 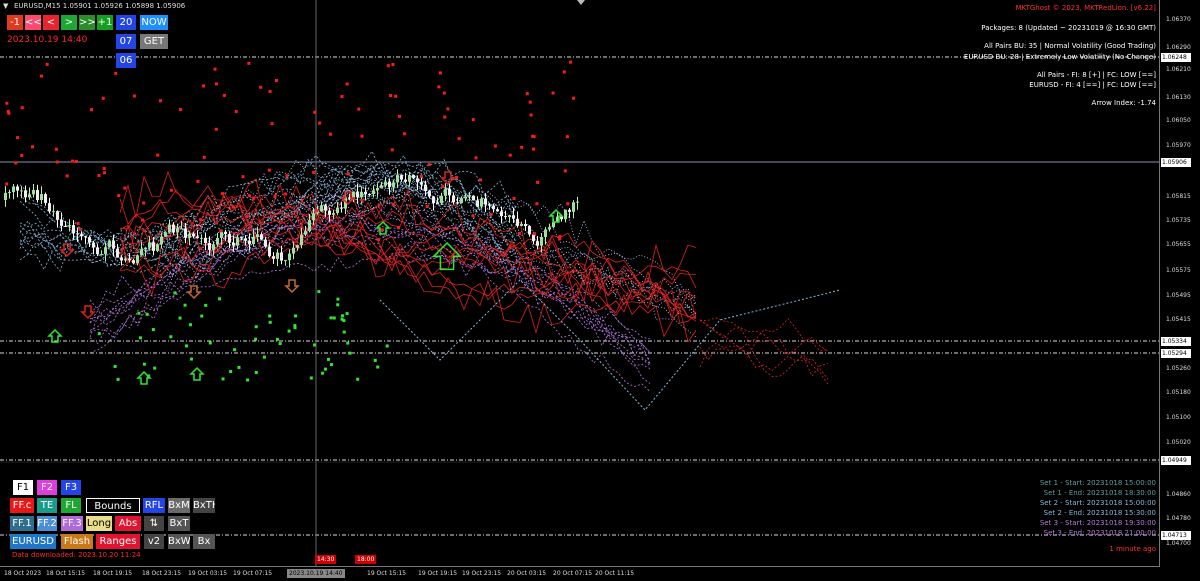 I want to click on ranges-button: Ranges, so click(x=118, y=541).